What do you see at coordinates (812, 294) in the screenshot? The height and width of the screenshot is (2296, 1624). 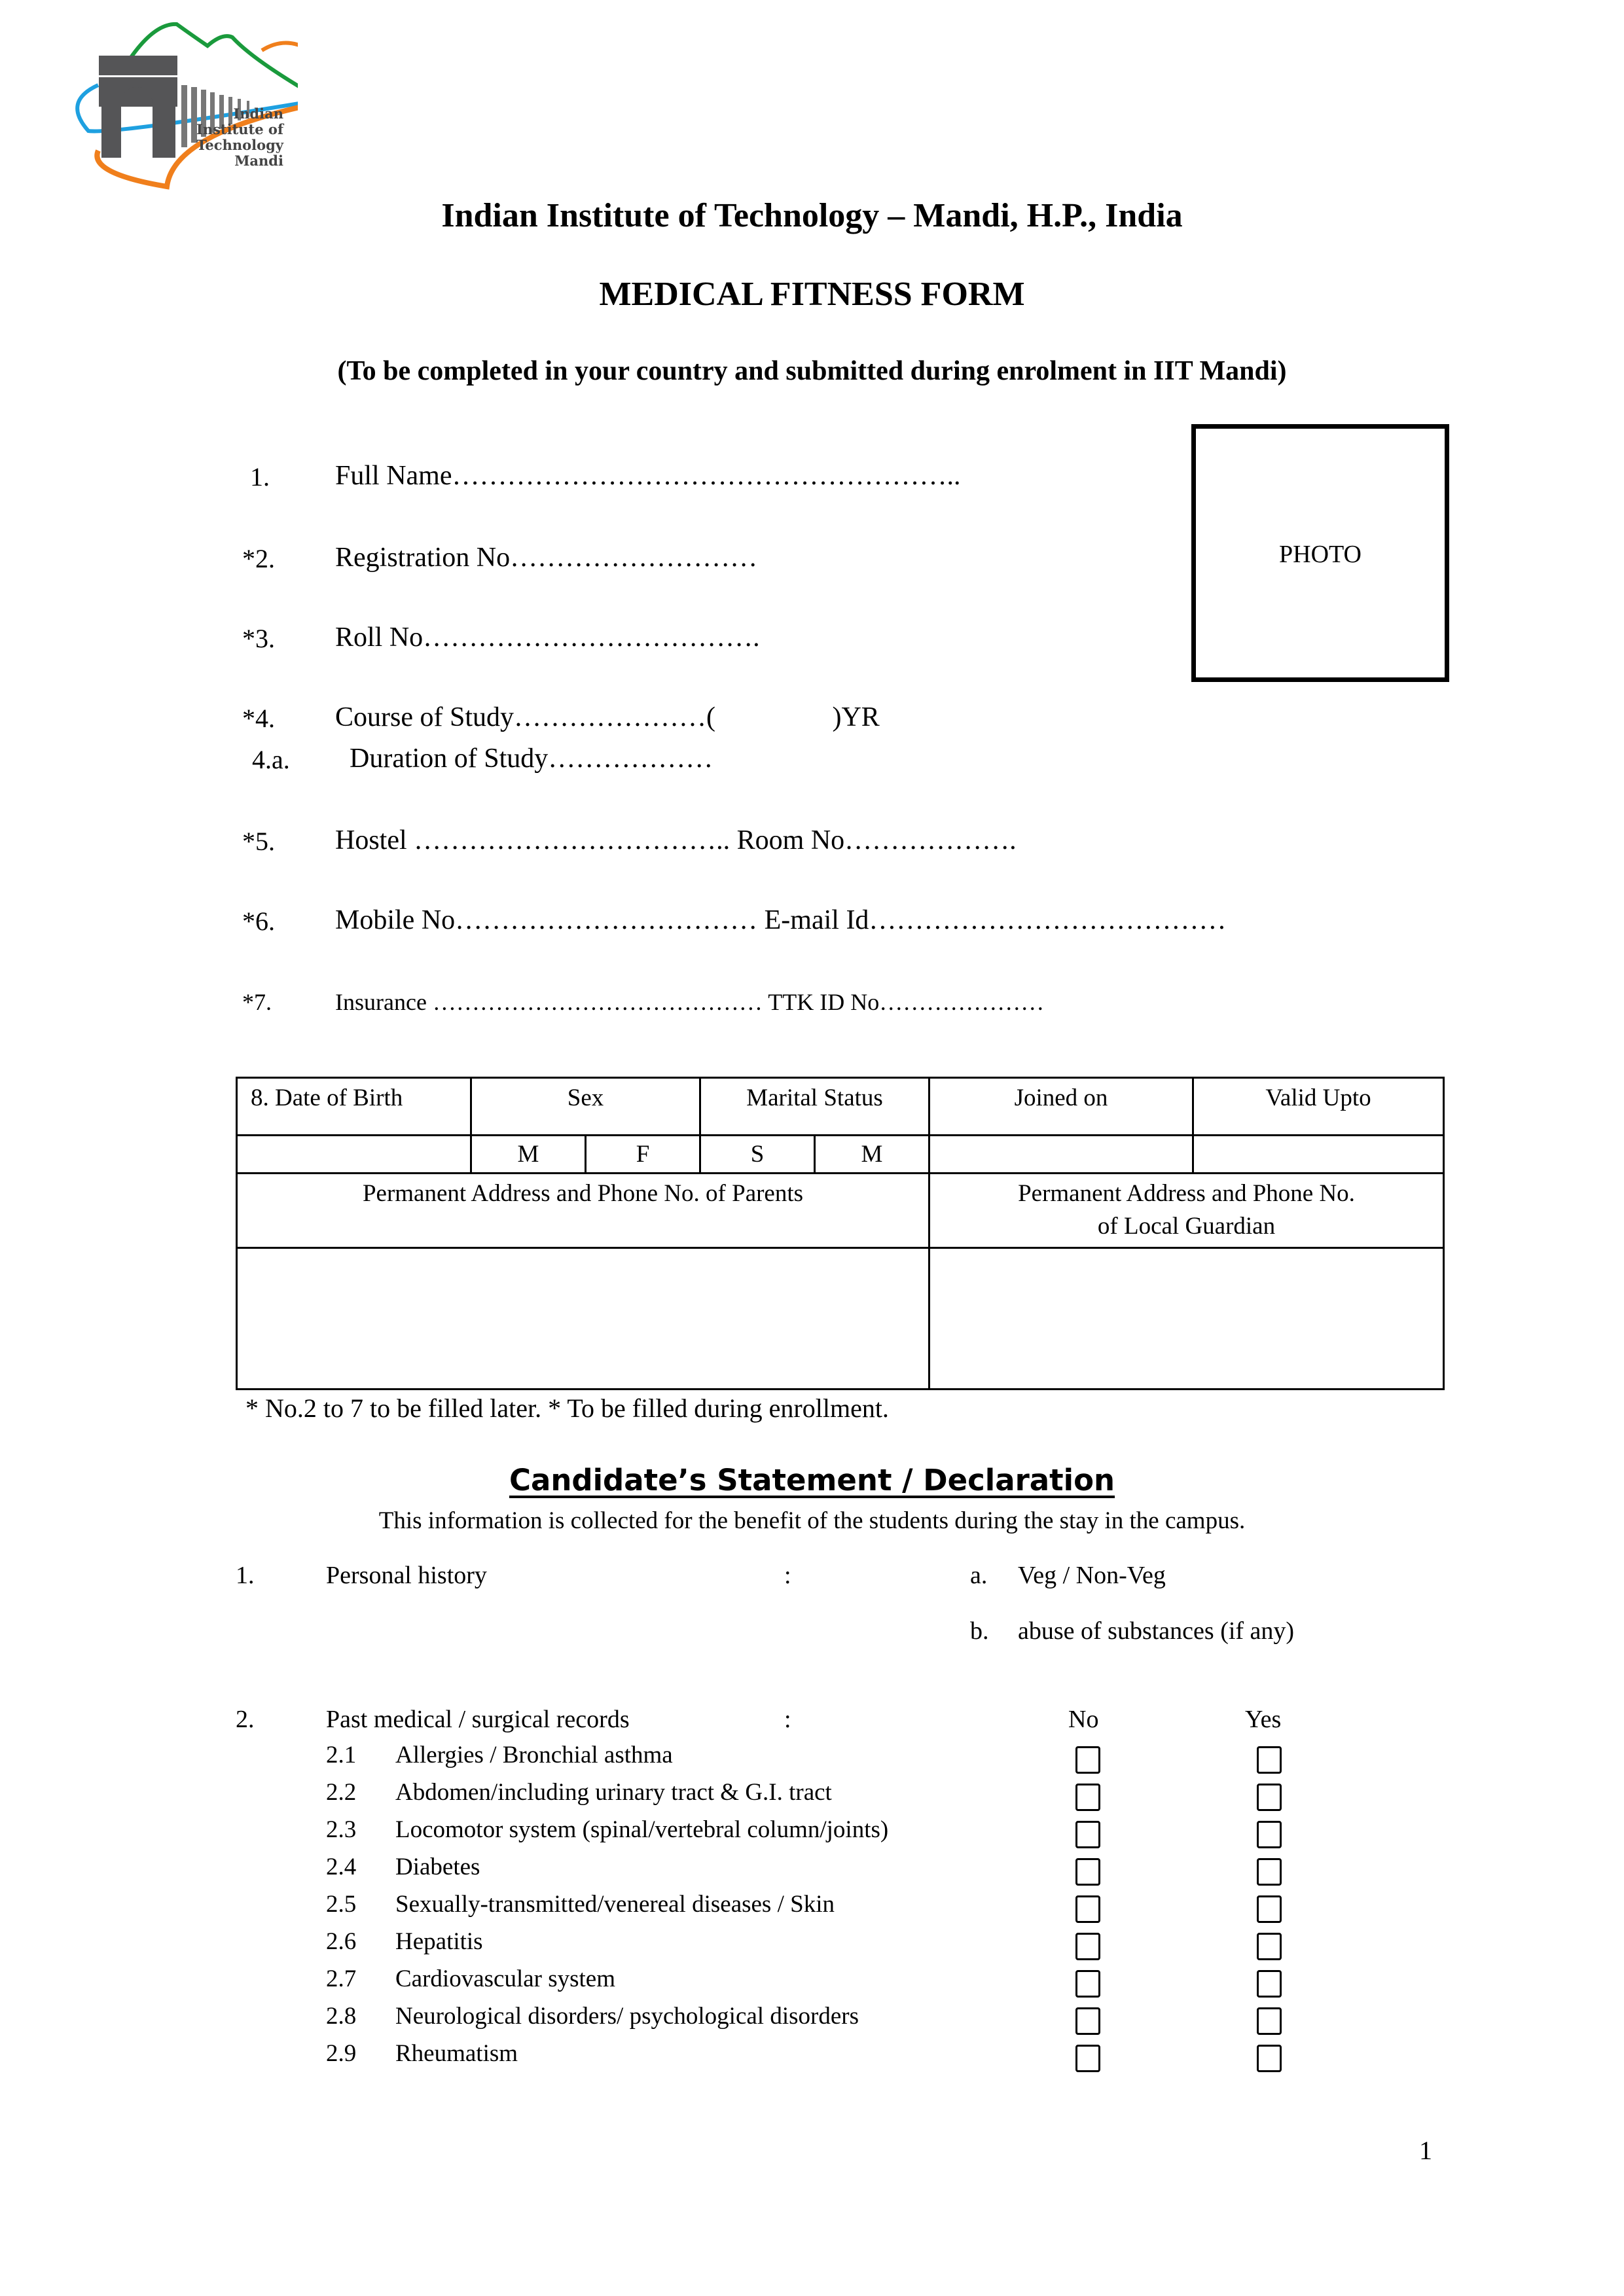 I see `form-title: MEDICAL FITNESS FORM` at bounding box center [812, 294].